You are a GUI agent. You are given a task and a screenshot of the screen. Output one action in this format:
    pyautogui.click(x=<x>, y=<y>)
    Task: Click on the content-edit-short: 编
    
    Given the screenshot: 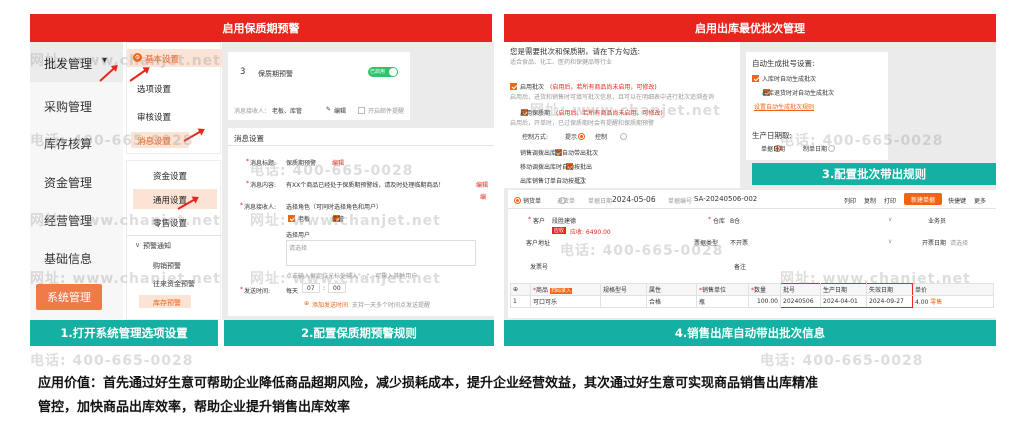 What is the action you would take?
    pyautogui.click(x=483, y=196)
    